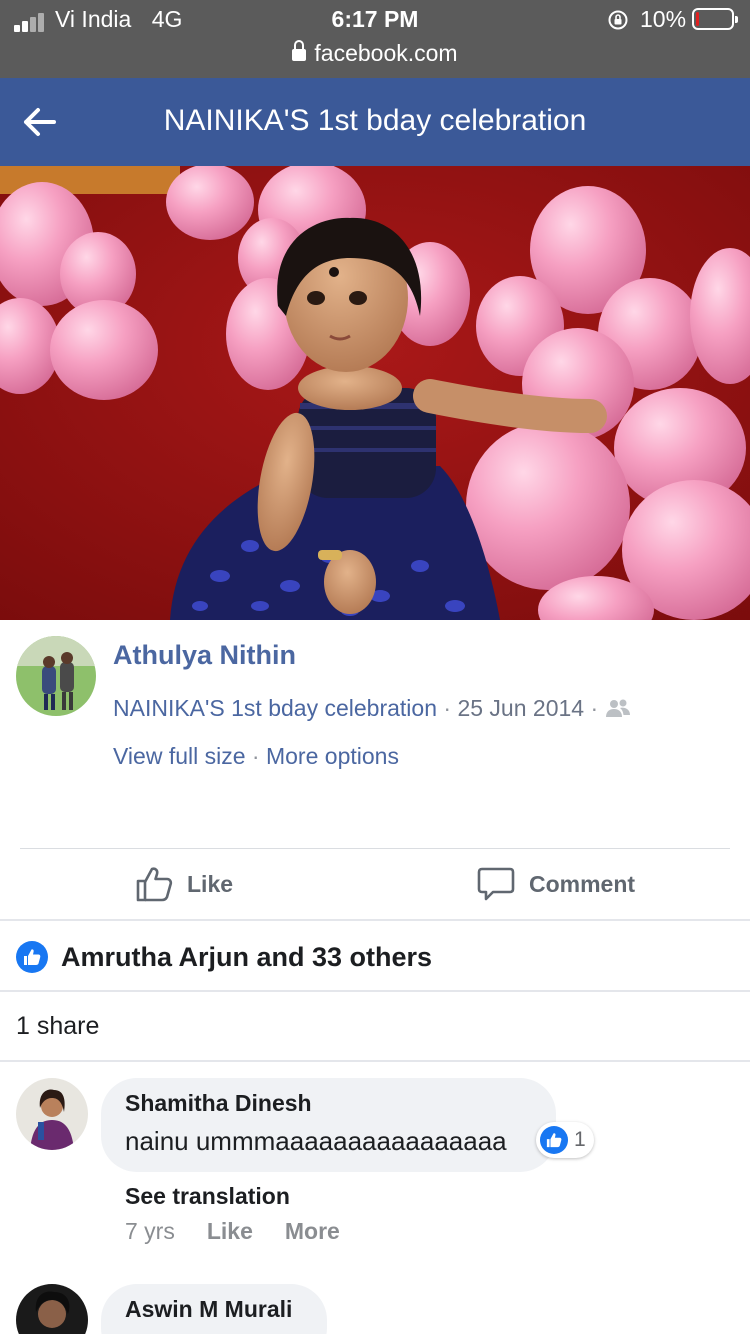 The width and height of the screenshot is (750, 1334). I want to click on clock: 6:17 PM, so click(375, 19).